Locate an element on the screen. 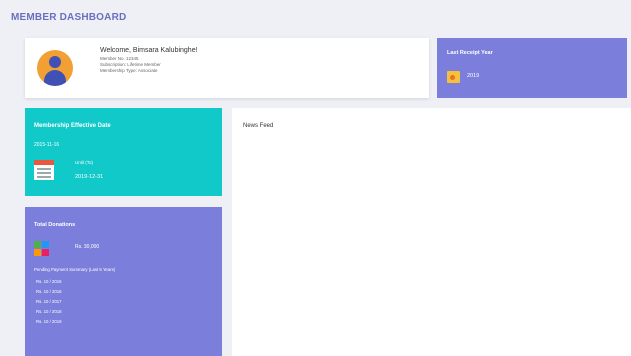  last-receipt-value: 2019 is located at coordinates (473, 76).